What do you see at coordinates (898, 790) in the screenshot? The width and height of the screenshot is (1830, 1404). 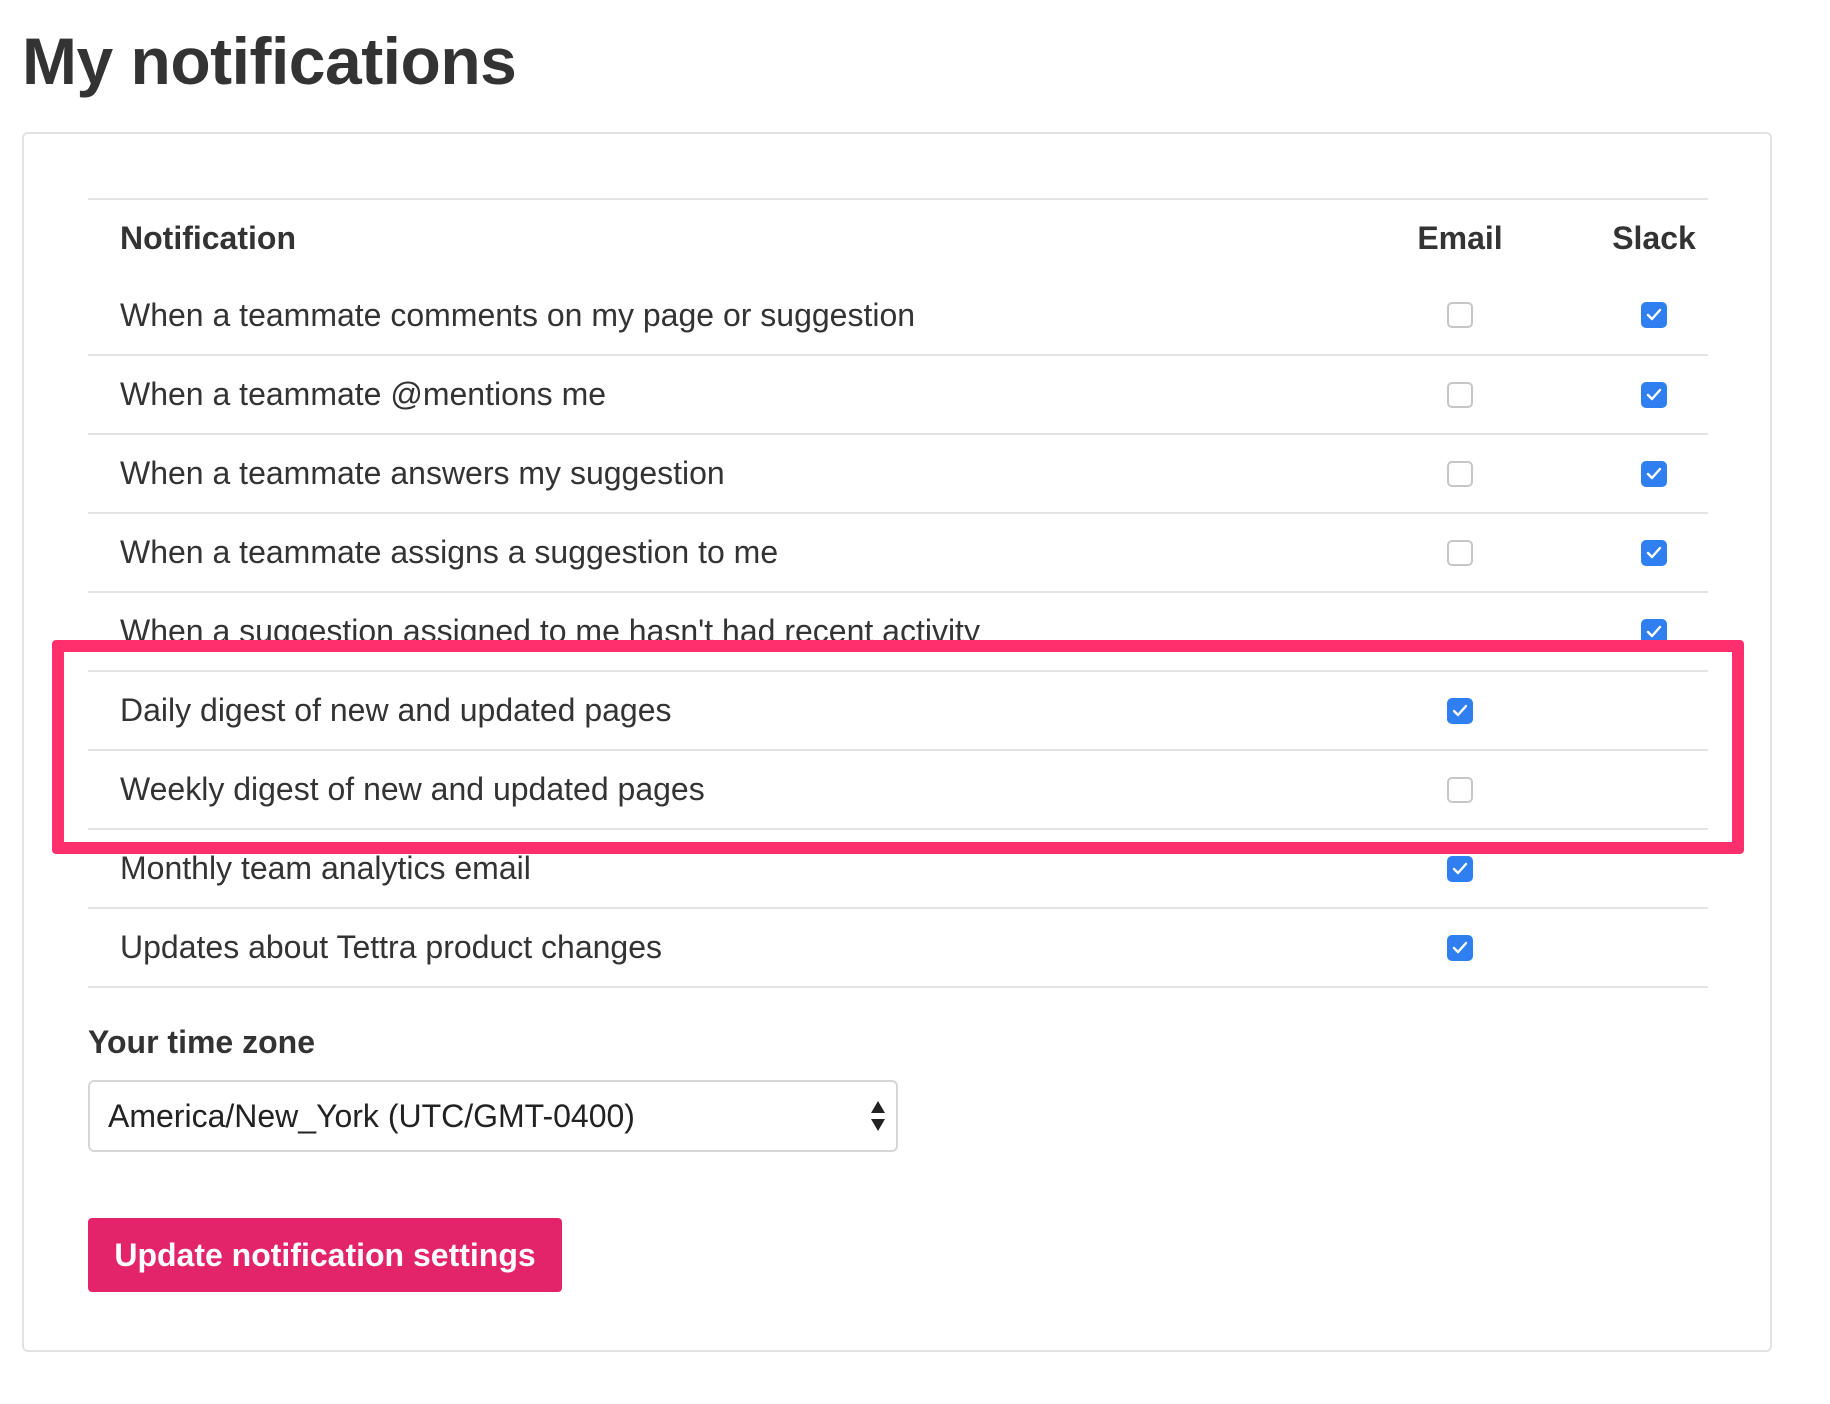 I see `table-row: Weekly digest of new and updated pages` at bounding box center [898, 790].